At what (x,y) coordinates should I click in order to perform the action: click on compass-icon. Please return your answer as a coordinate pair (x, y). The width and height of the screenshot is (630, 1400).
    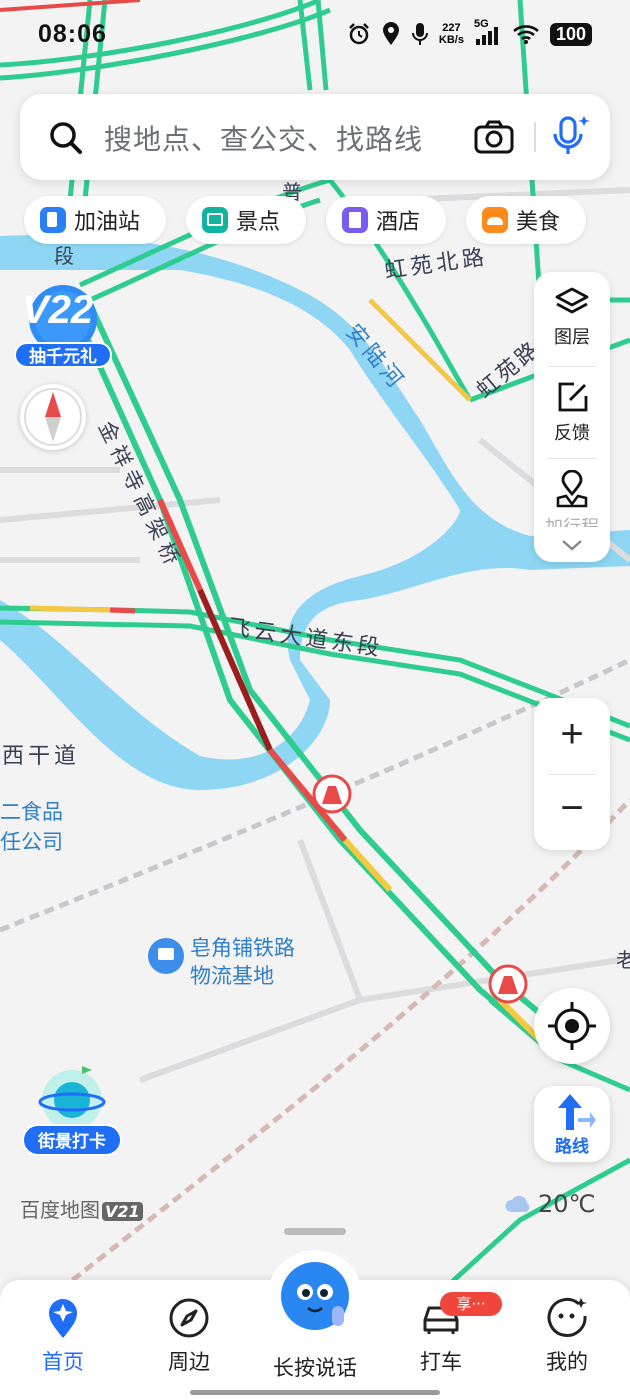
    Looking at the image, I should click on (53, 417).